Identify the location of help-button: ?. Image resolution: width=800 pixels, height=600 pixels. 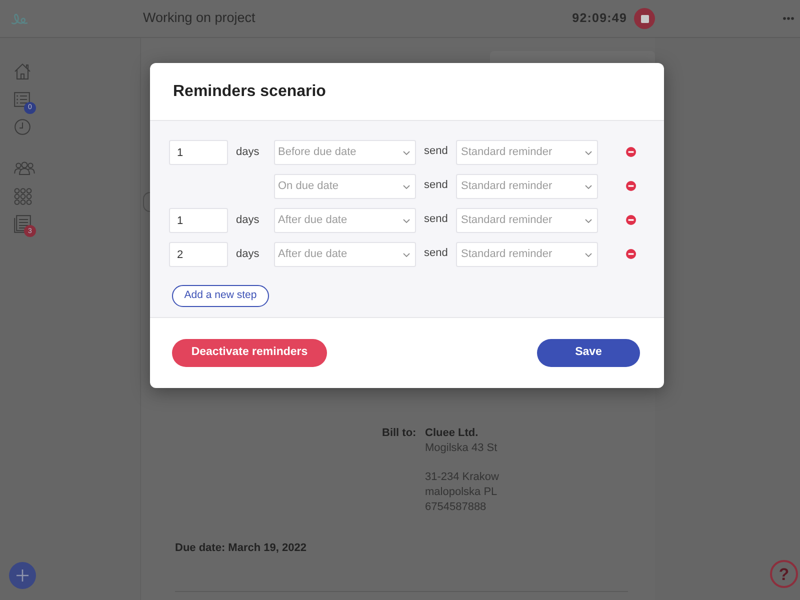
(784, 574).